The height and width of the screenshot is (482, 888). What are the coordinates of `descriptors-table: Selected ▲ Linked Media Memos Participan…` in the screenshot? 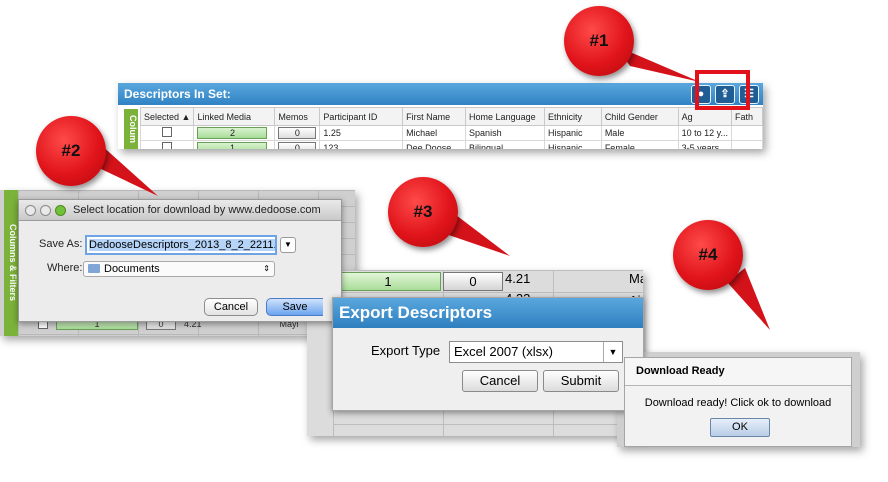 It's located at (451, 128).